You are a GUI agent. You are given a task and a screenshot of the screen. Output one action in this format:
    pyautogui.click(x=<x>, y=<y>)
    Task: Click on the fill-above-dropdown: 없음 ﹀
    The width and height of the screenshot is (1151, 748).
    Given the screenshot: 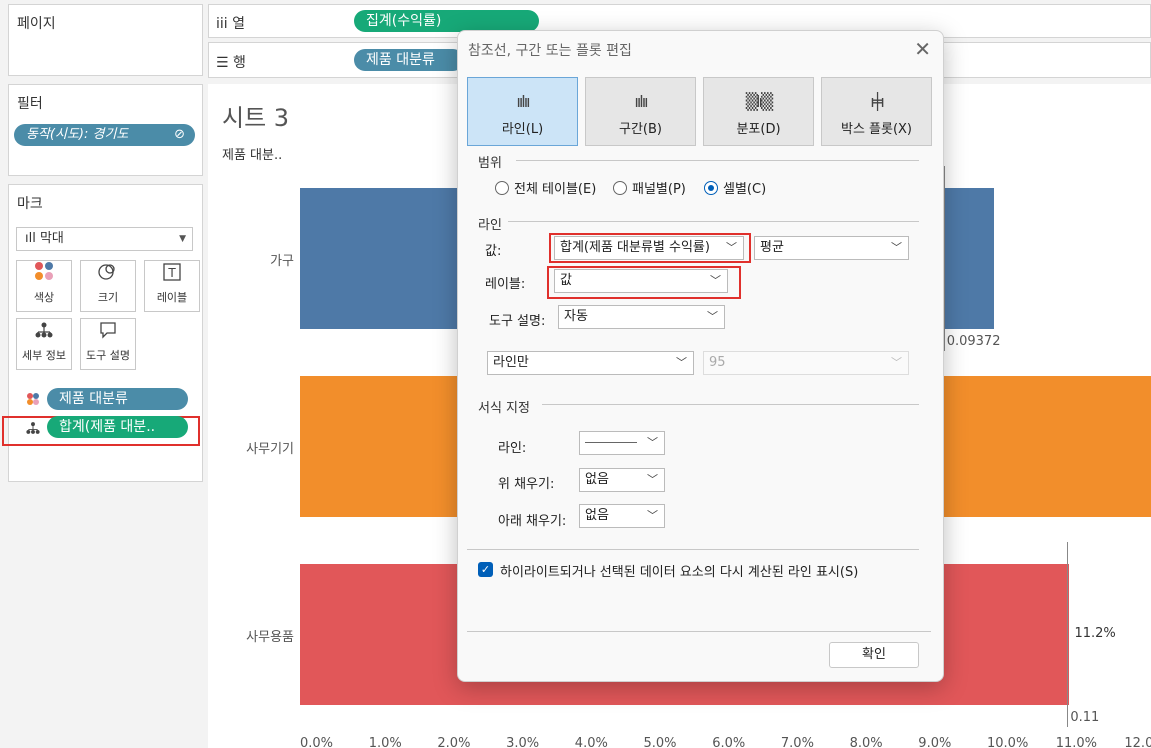 What is the action you would take?
    pyautogui.click(x=622, y=480)
    